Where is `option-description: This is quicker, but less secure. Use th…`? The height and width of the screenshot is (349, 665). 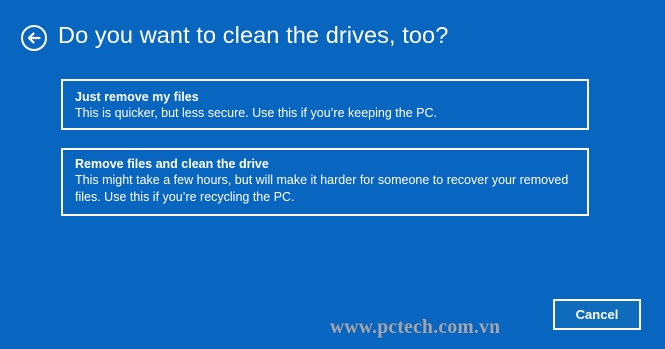
option-description: This is quicker, but less secure. Use th… is located at coordinates (256, 113).